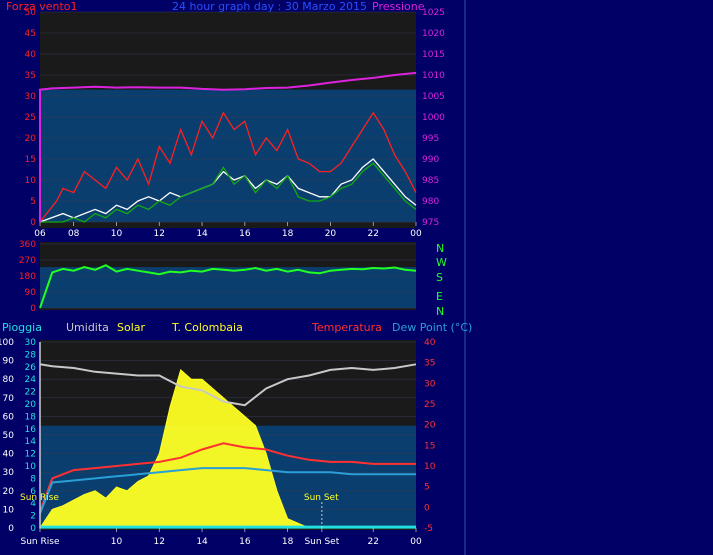  What do you see at coordinates (429, 405) in the screenshot?
I see `temperature-y-tick: 25` at bounding box center [429, 405].